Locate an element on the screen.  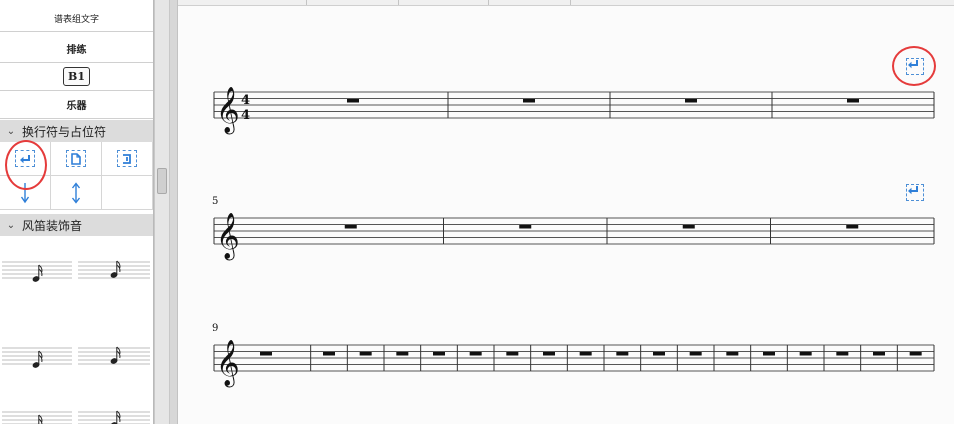
bagpipe-grid is located at coordinates (76, 330).